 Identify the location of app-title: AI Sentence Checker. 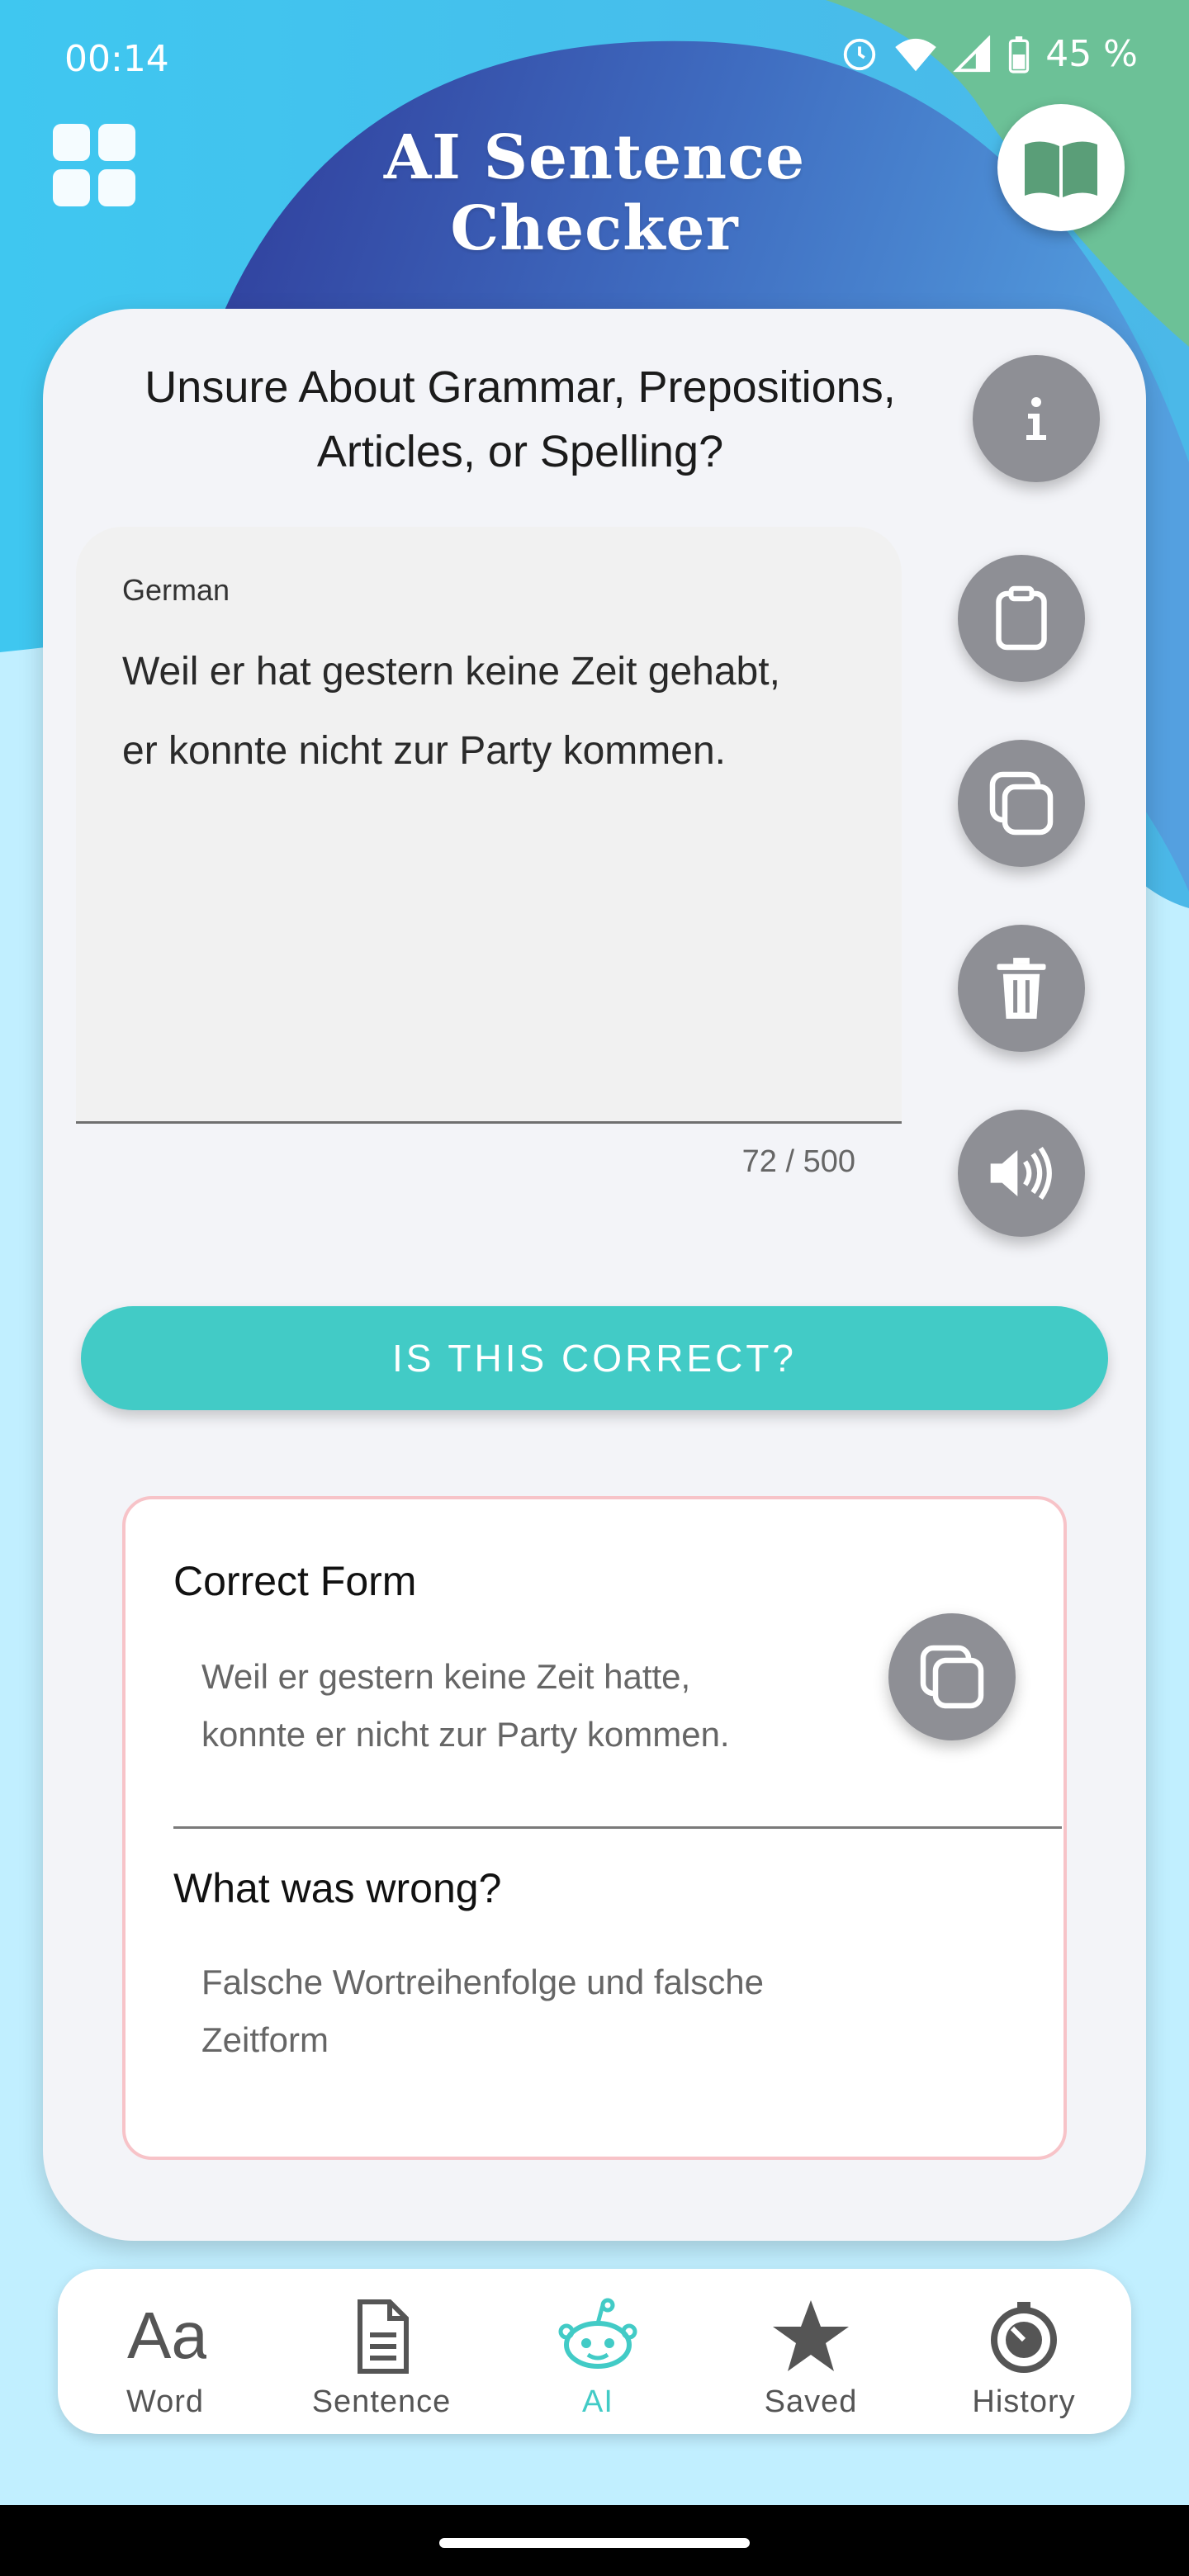
(594, 193).